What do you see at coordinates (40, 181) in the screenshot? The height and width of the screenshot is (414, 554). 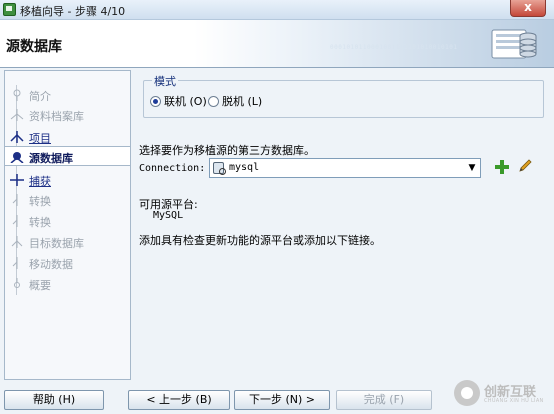 I see `nav-item-label: 捕获` at bounding box center [40, 181].